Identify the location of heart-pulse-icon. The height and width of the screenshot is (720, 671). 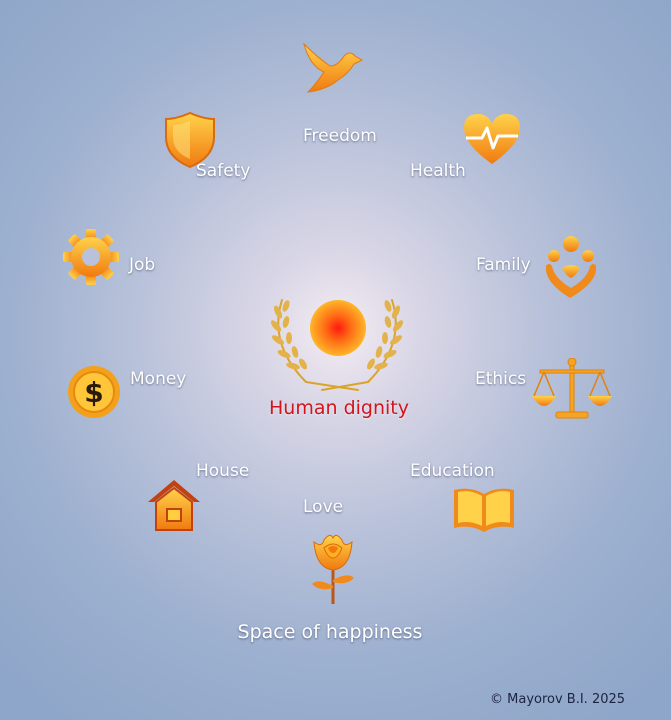
(492, 139).